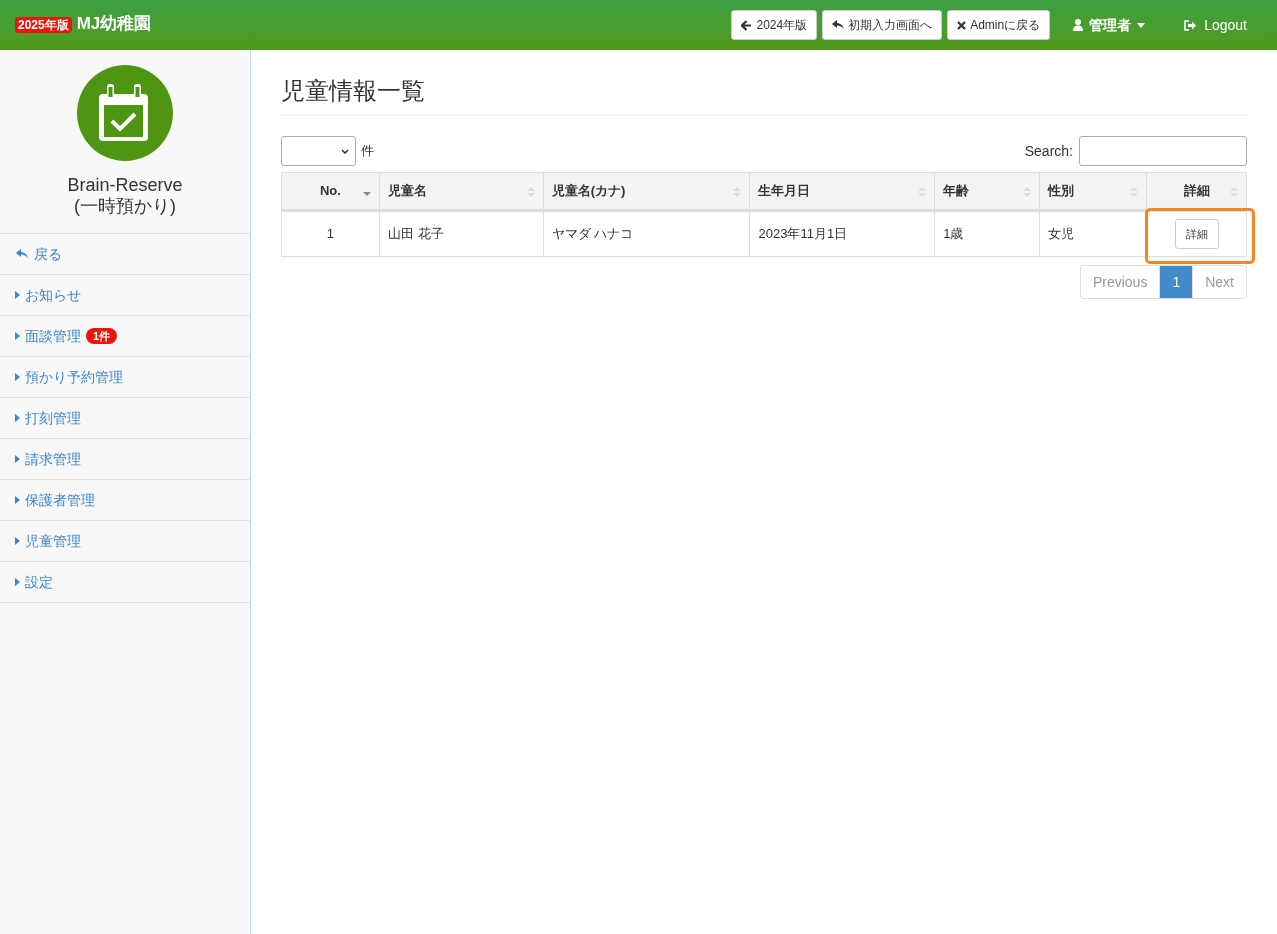  Describe the element at coordinates (43, 25) in the screenshot. I see `year-badge: 2025年版` at that location.